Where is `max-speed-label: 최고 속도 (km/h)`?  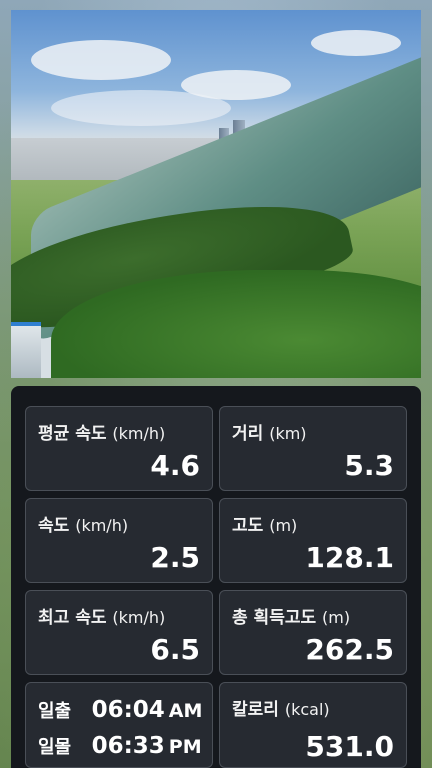 max-speed-label: 최고 속도 (km/h) is located at coordinates (102, 618).